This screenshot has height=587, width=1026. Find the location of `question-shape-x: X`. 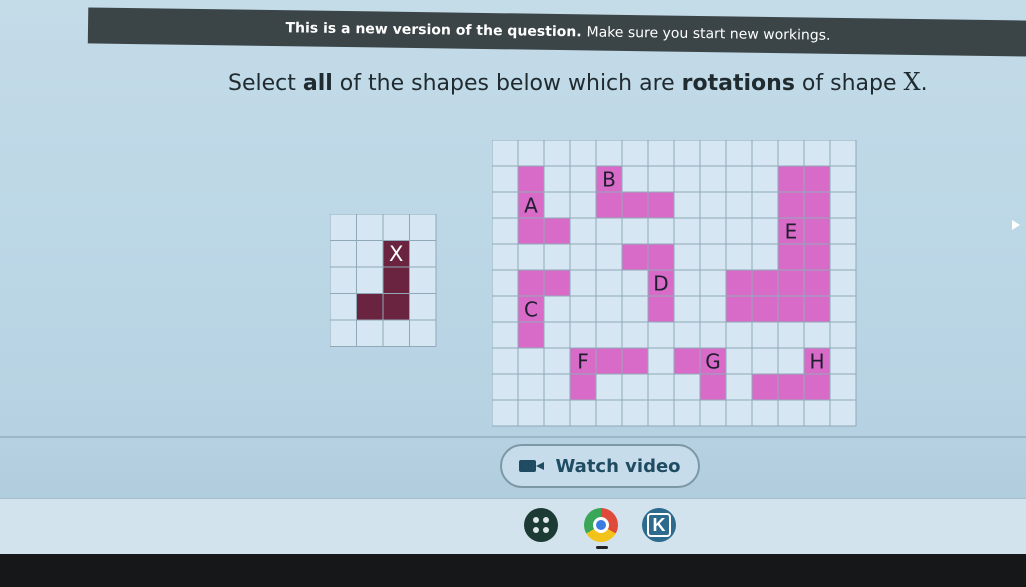

question-shape-x: X is located at coordinates (912, 82).